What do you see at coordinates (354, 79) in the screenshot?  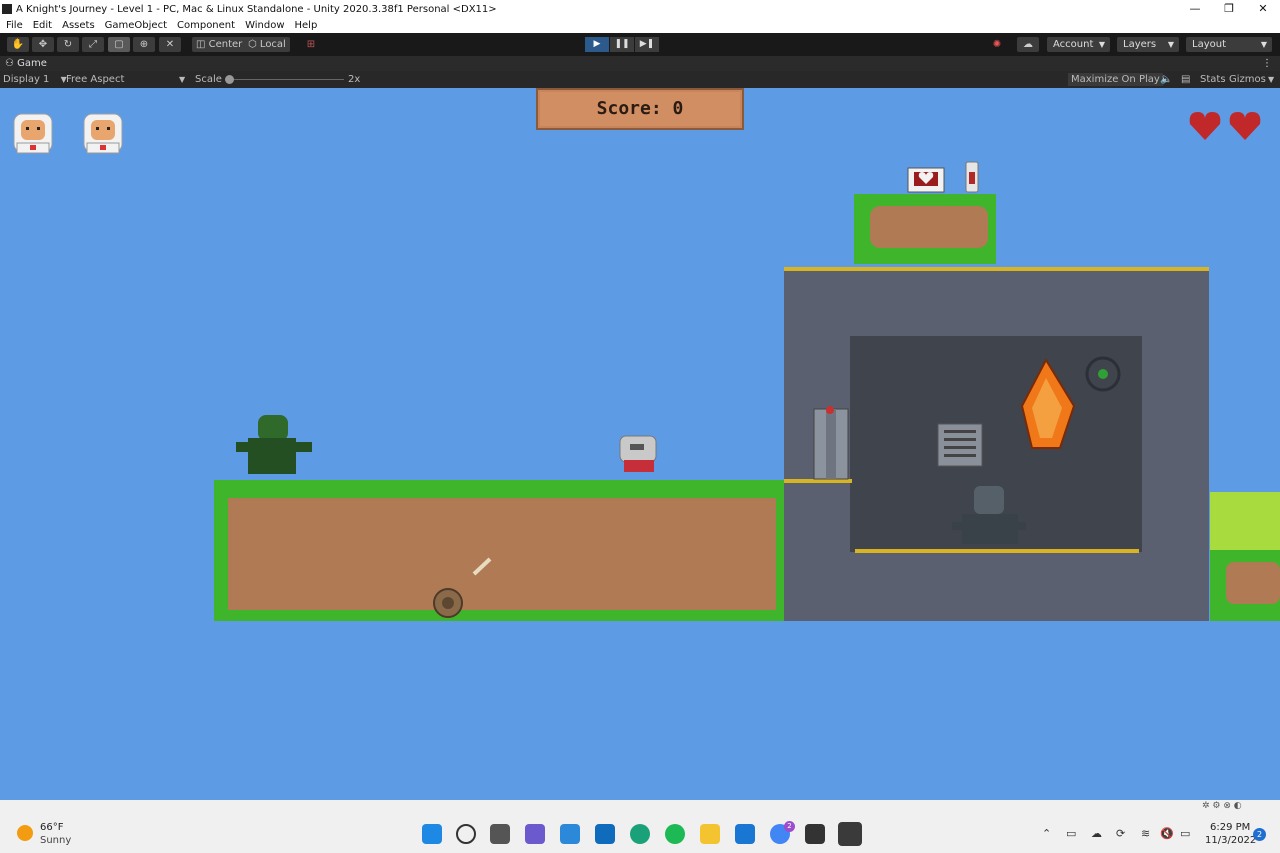 I see `scale-value: 2x` at bounding box center [354, 79].